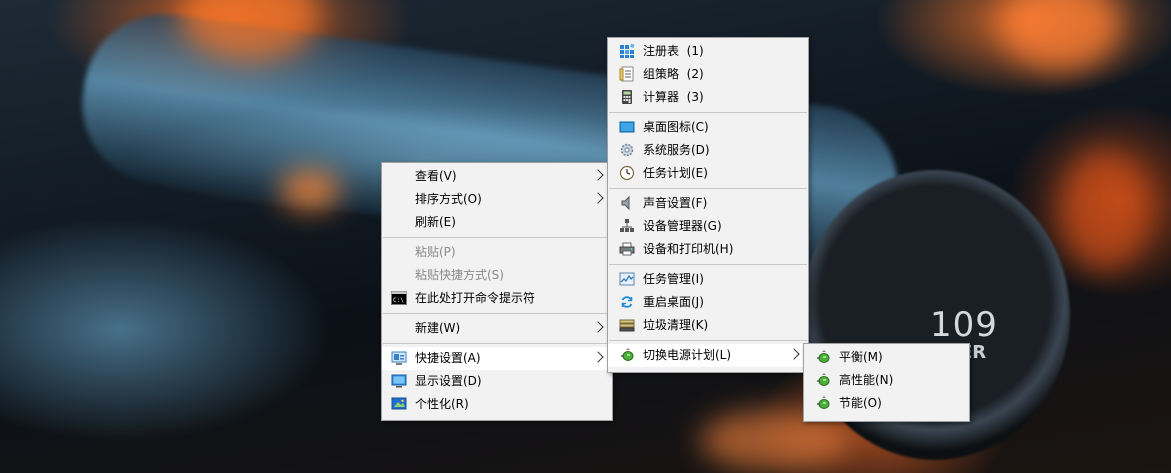 This screenshot has width=1171, height=473. What do you see at coordinates (675, 173) in the screenshot?
I see `menu-item-label: 任务计划(E)` at bounding box center [675, 173].